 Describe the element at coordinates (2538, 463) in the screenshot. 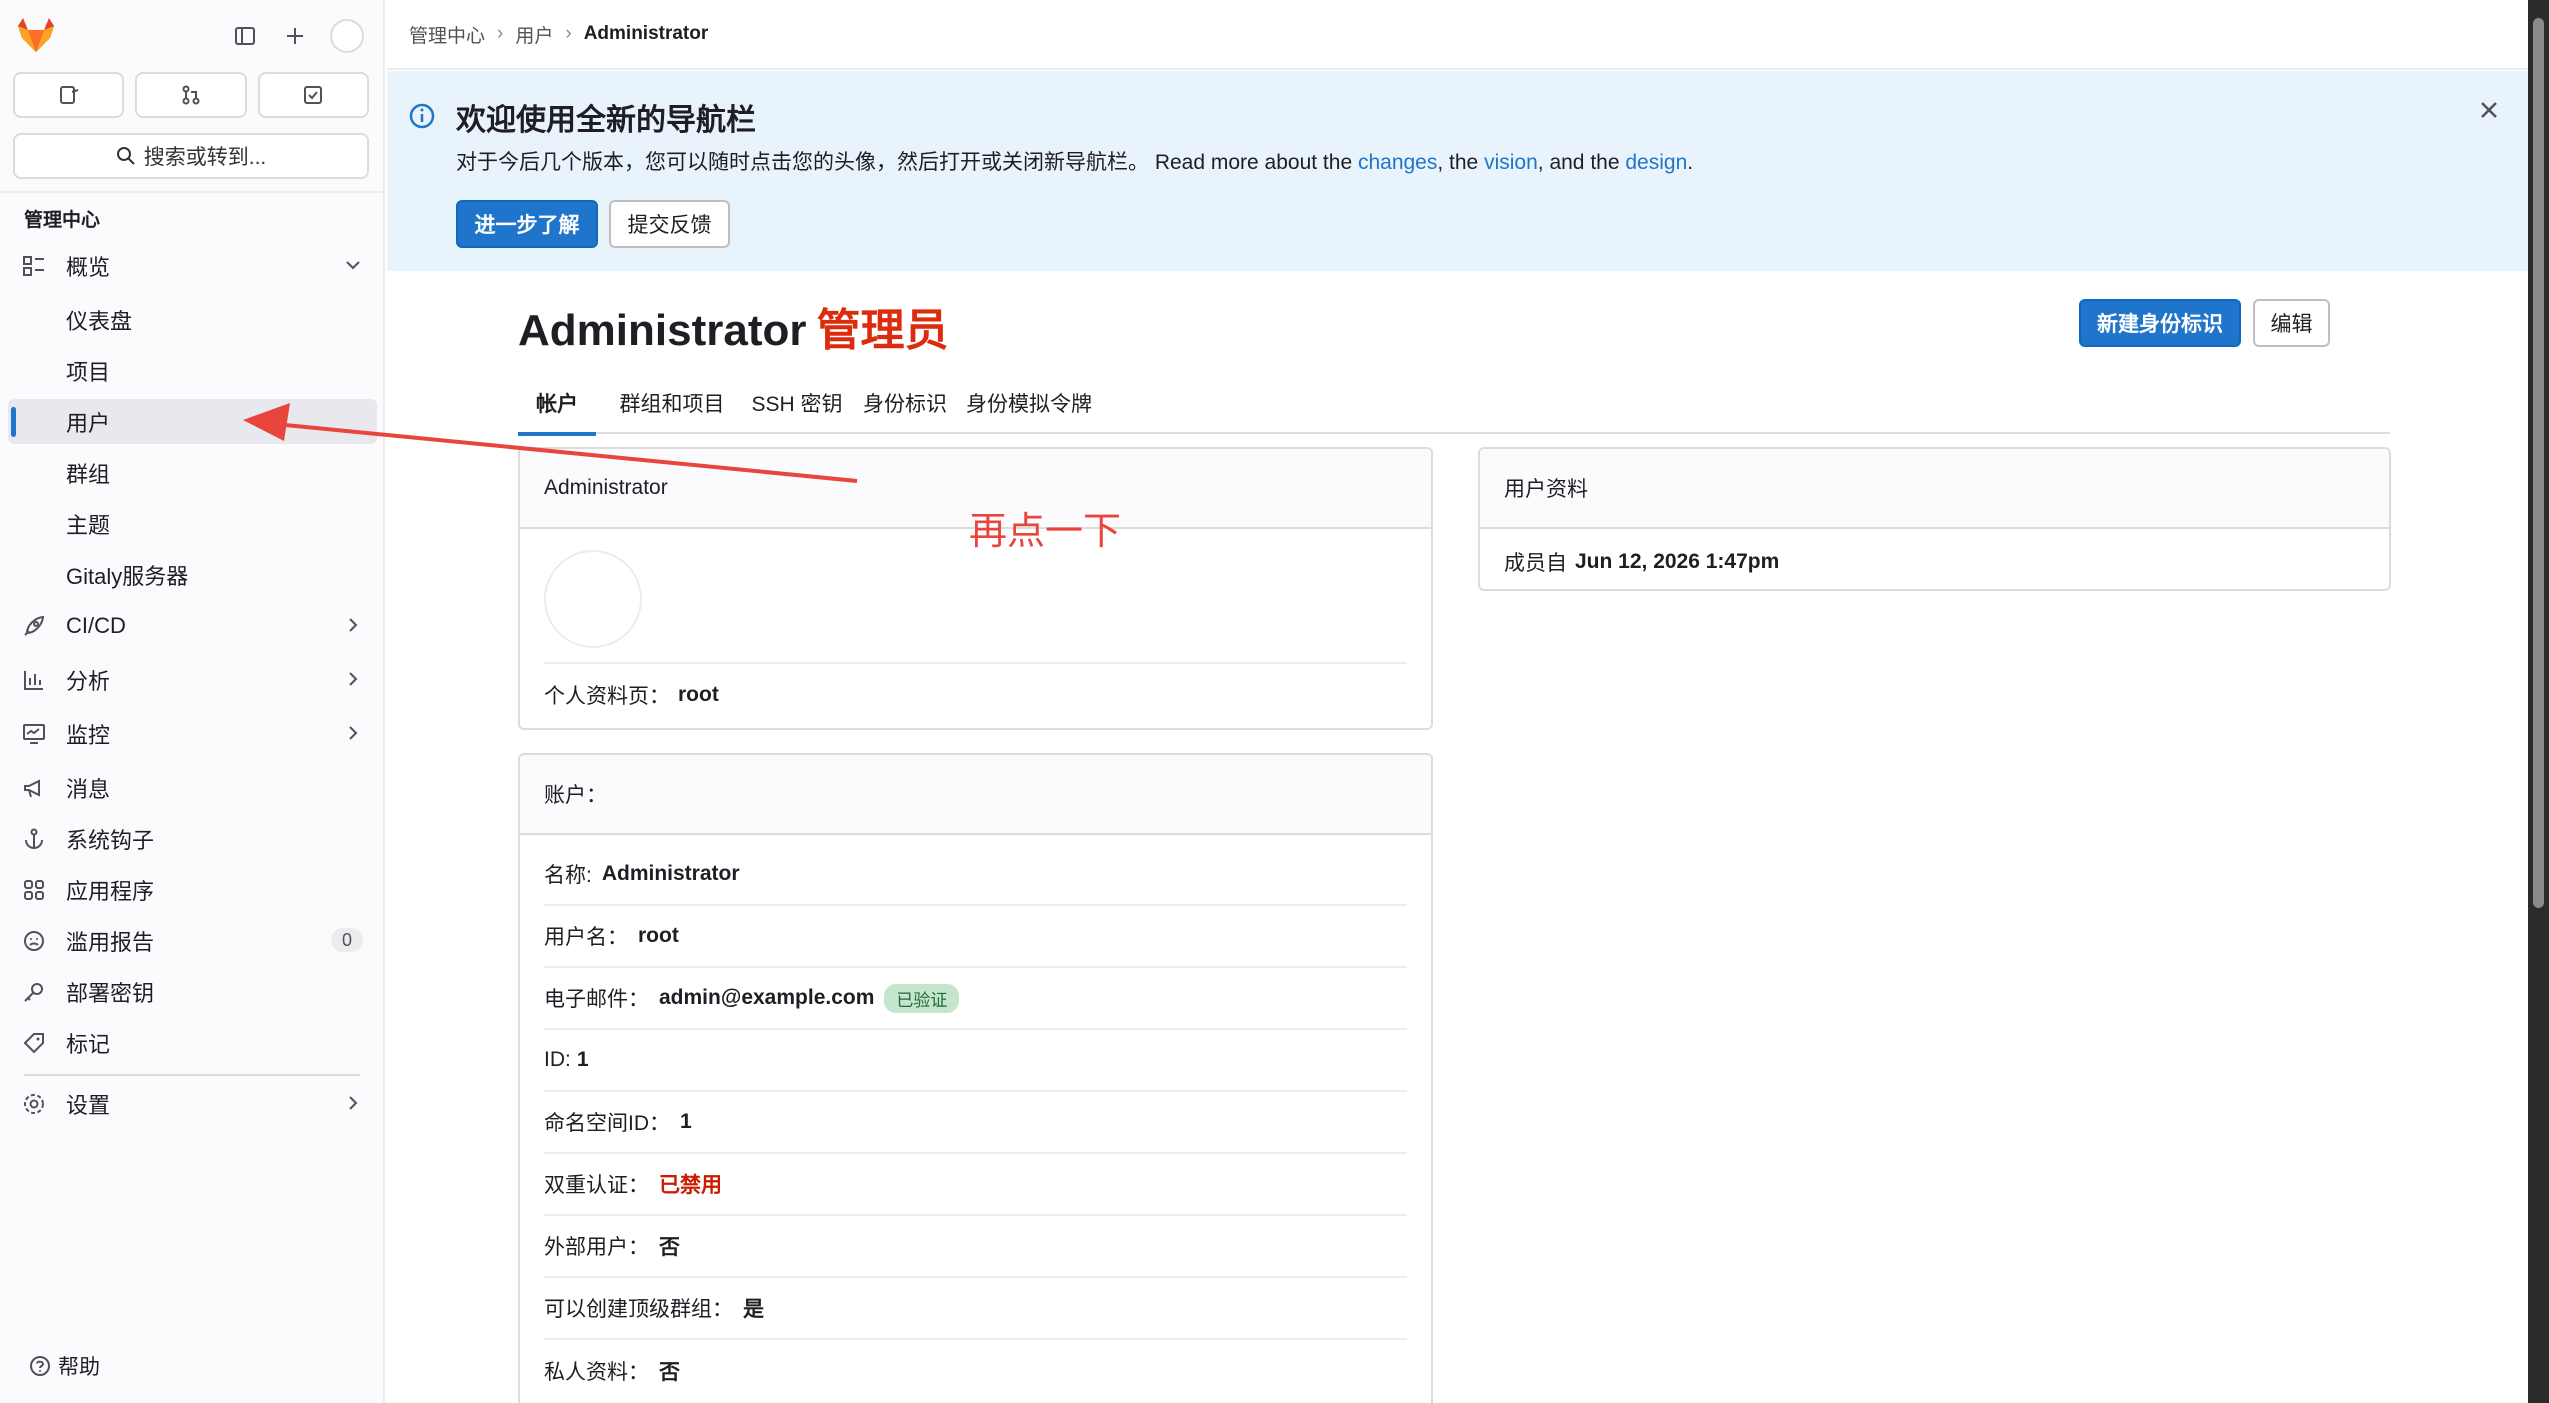

I see `scrollbar-thumb` at that location.